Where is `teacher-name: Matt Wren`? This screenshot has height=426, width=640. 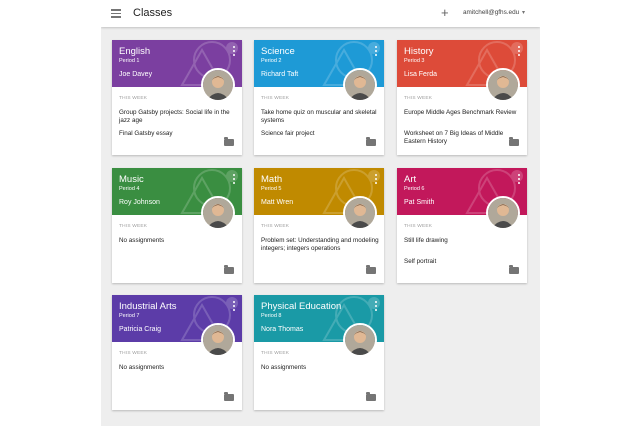 teacher-name: Matt Wren is located at coordinates (277, 202).